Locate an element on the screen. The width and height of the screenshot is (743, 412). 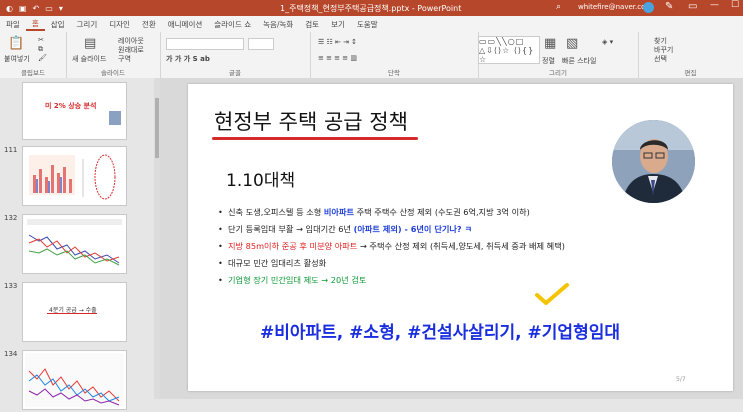
quick-styles-icon: ▧ is located at coordinates (572, 43).